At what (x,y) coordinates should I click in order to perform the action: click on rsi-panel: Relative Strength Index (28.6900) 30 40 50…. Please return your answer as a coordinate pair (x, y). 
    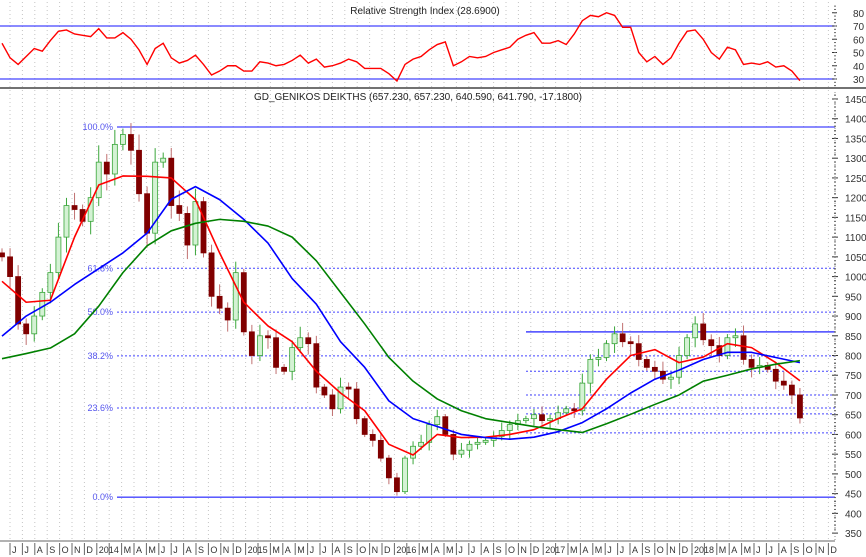
    Looking at the image, I should click on (432, 46).